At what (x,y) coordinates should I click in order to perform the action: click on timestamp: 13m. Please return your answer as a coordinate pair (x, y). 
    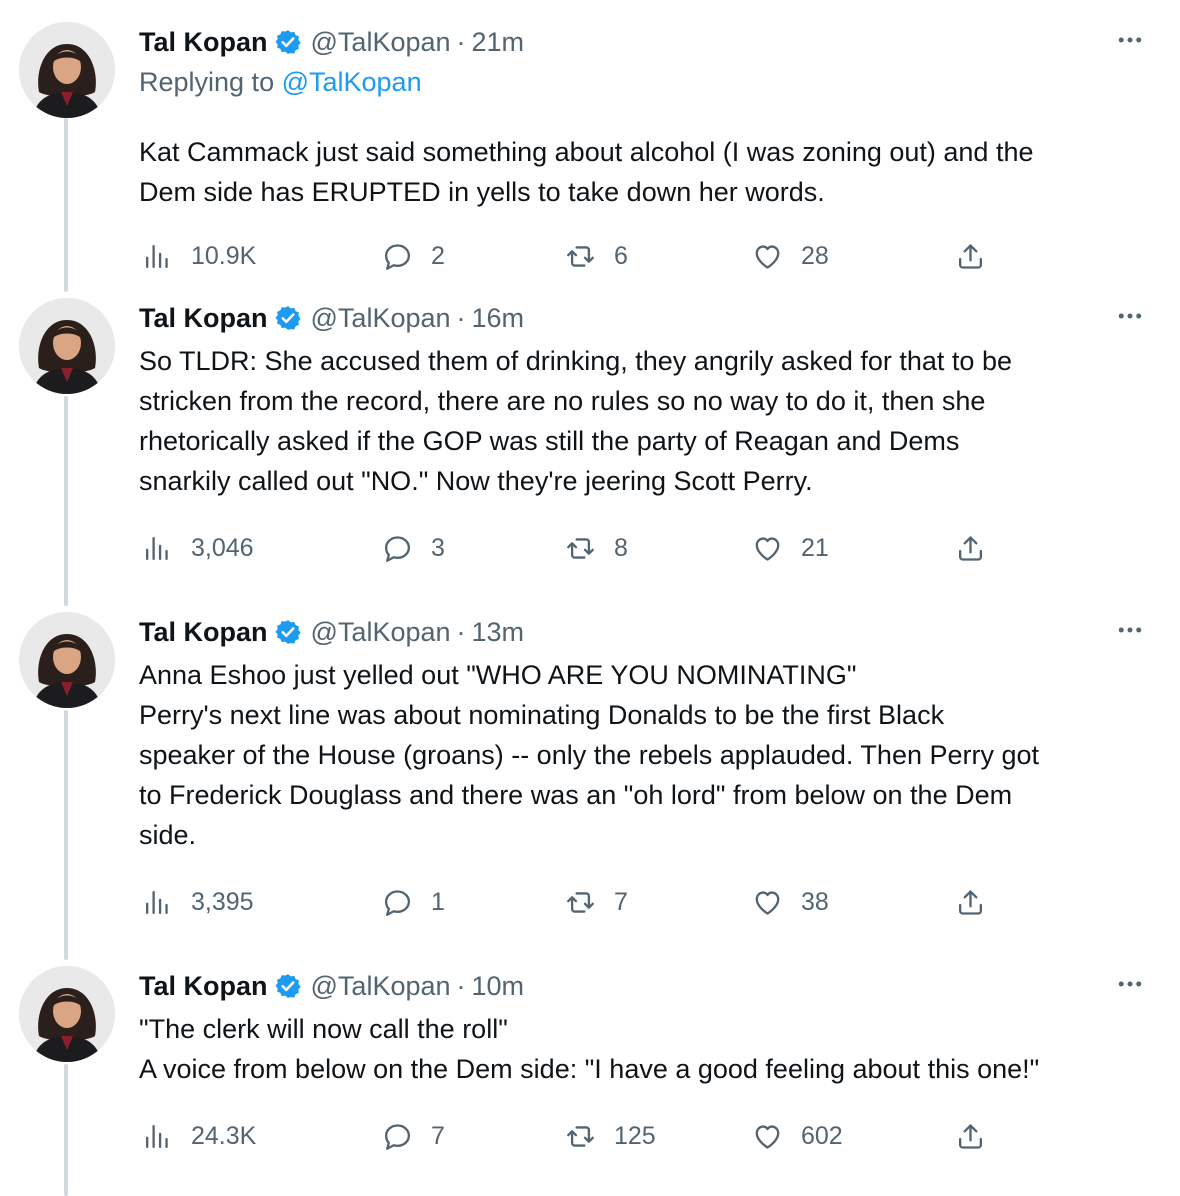
    Looking at the image, I should click on (498, 632).